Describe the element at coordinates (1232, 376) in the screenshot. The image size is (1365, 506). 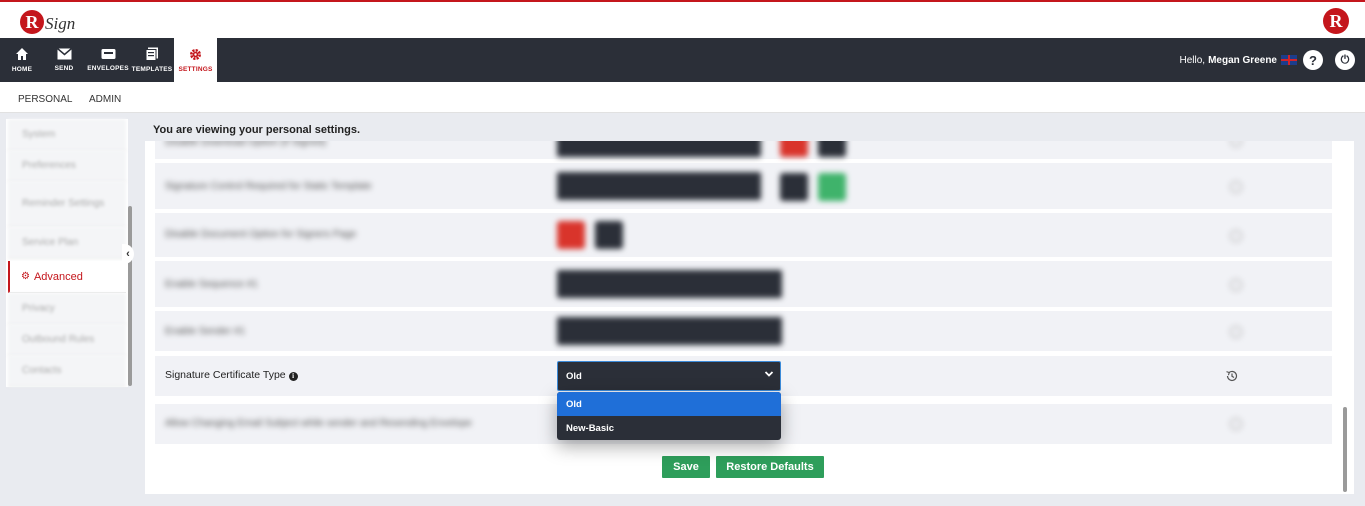
I see `history-icon` at that location.